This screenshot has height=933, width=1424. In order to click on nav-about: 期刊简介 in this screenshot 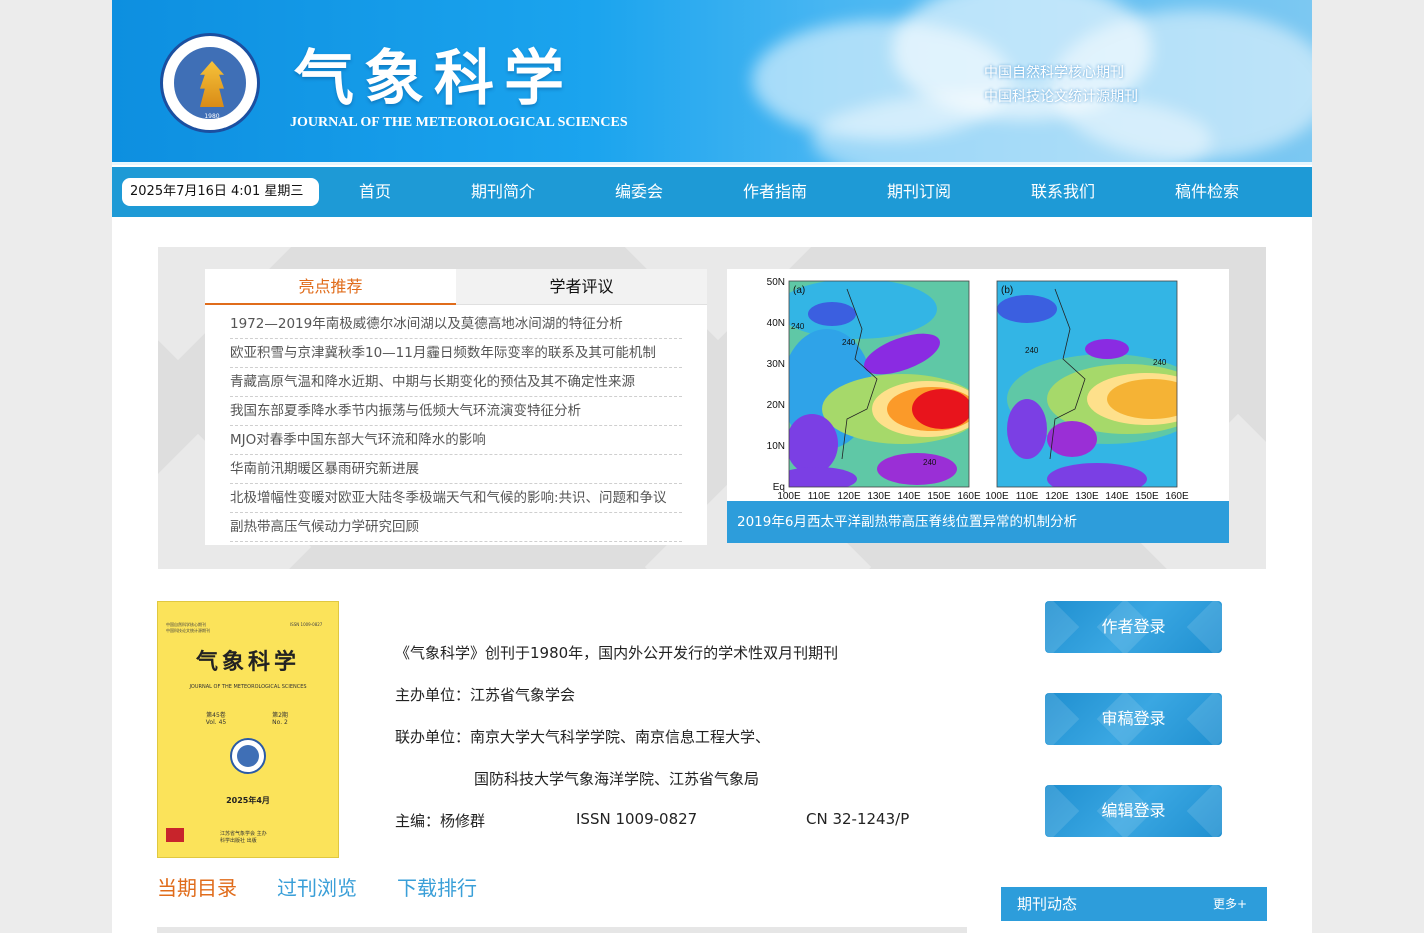, I will do `click(503, 192)`.